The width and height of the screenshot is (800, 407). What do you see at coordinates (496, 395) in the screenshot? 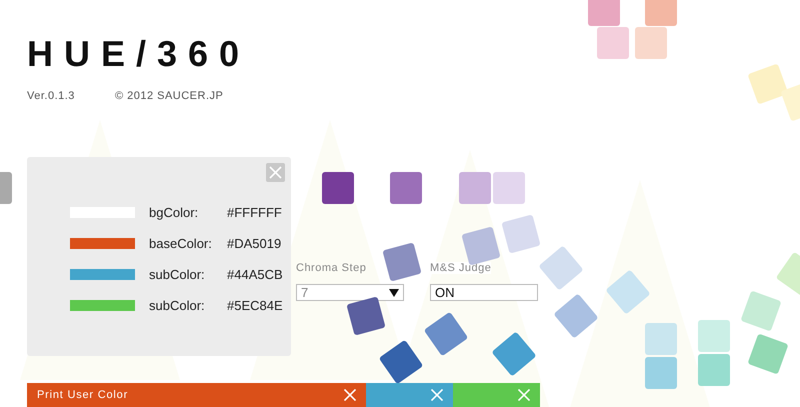
I see `print-bar-segment` at bounding box center [496, 395].